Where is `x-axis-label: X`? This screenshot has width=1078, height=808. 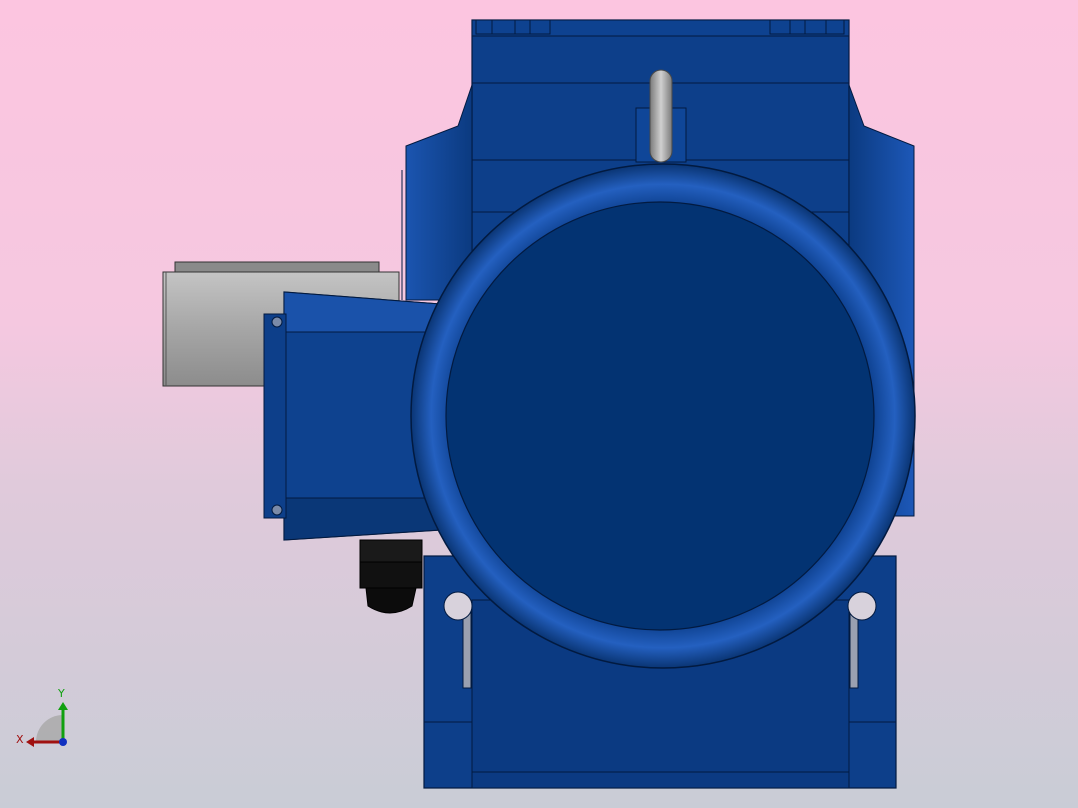 x-axis-label: X is located at coordinates (20, 739).